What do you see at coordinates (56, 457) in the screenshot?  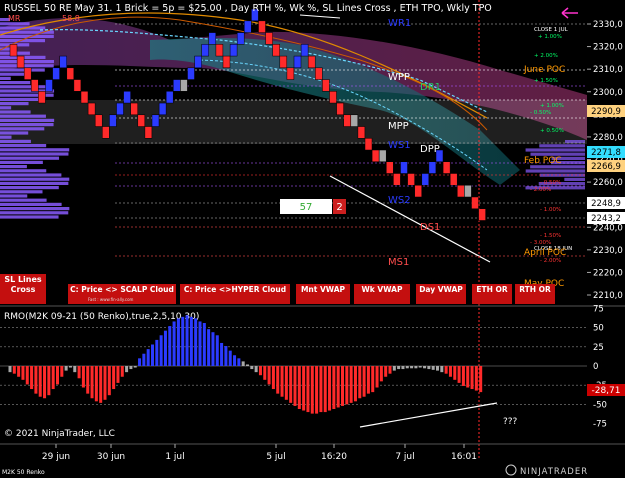 I see `time-tick-label: 29 jun` at bounding box center [56, 457].